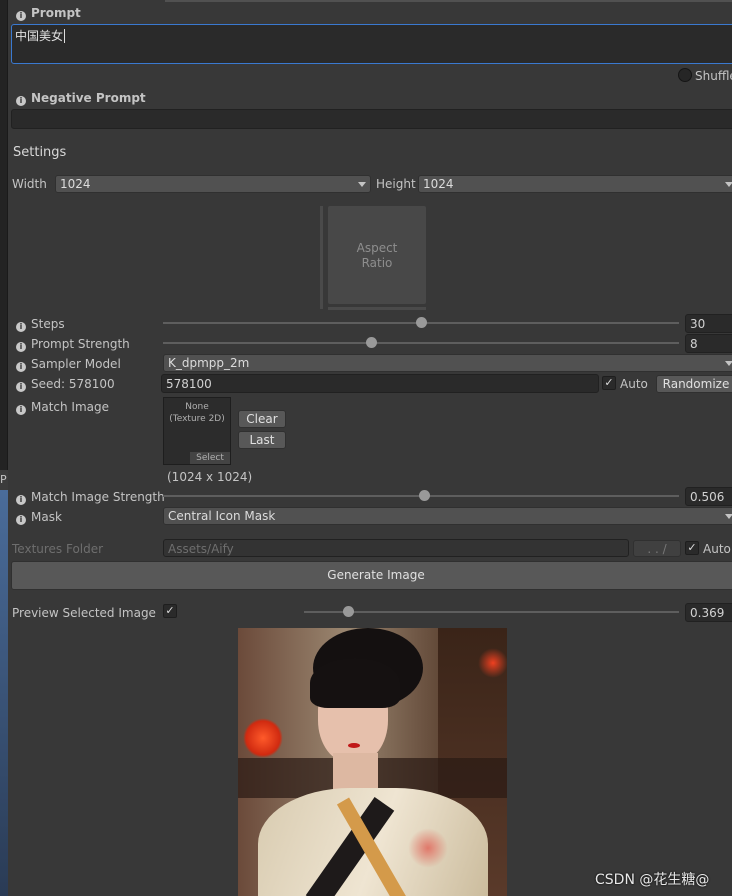  I want to click on steps-slider, so click(421, 322).